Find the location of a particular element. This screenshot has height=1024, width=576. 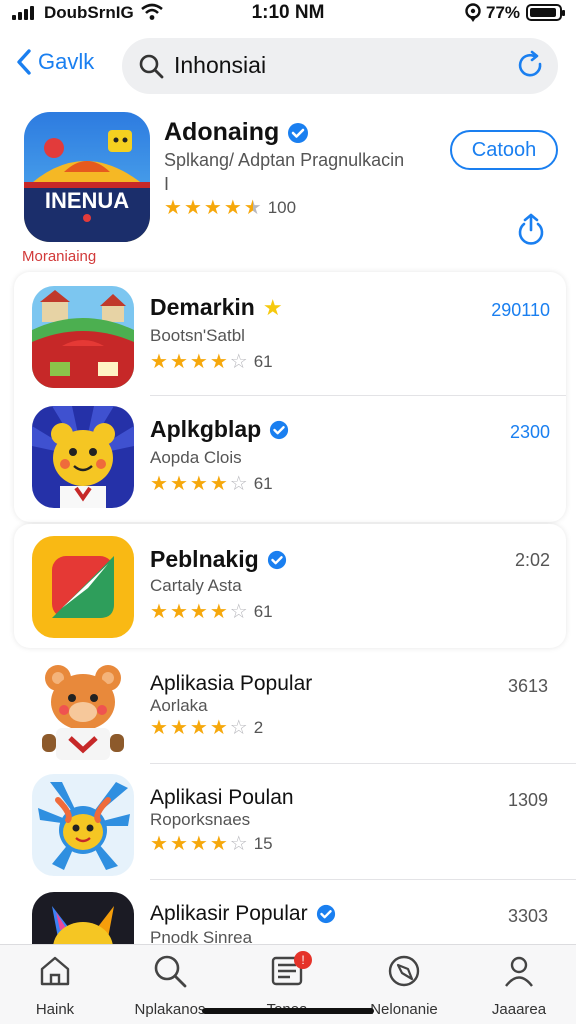

app-title-text: Aplikasi Poulan is located at coordinates (222, 797).